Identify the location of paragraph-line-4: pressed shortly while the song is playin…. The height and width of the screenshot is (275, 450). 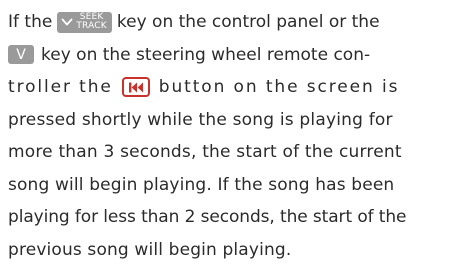
(225, 120).